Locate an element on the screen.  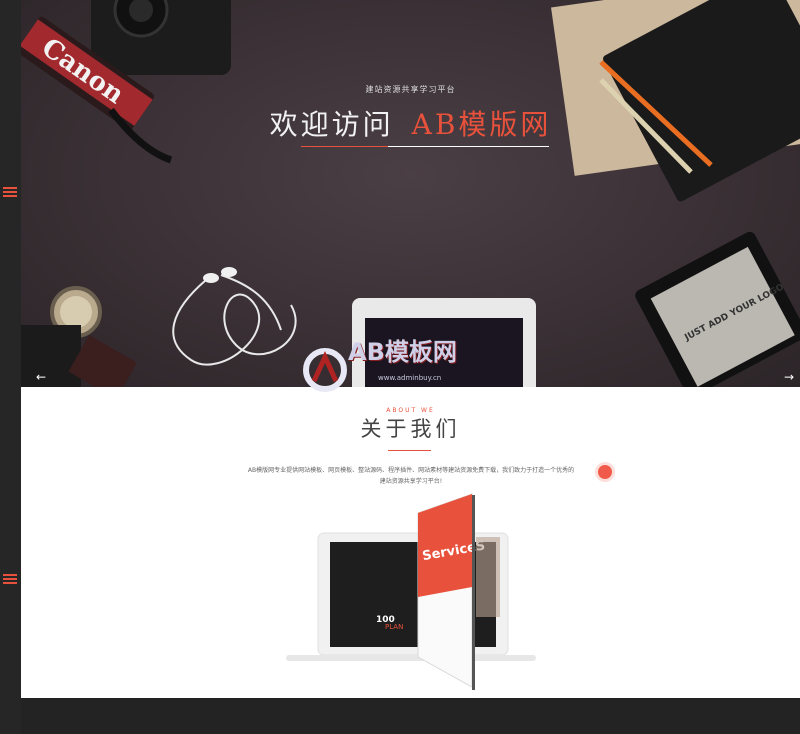
hero-title-welcome: 欢迎访问 is located at coordinates (331, 124).